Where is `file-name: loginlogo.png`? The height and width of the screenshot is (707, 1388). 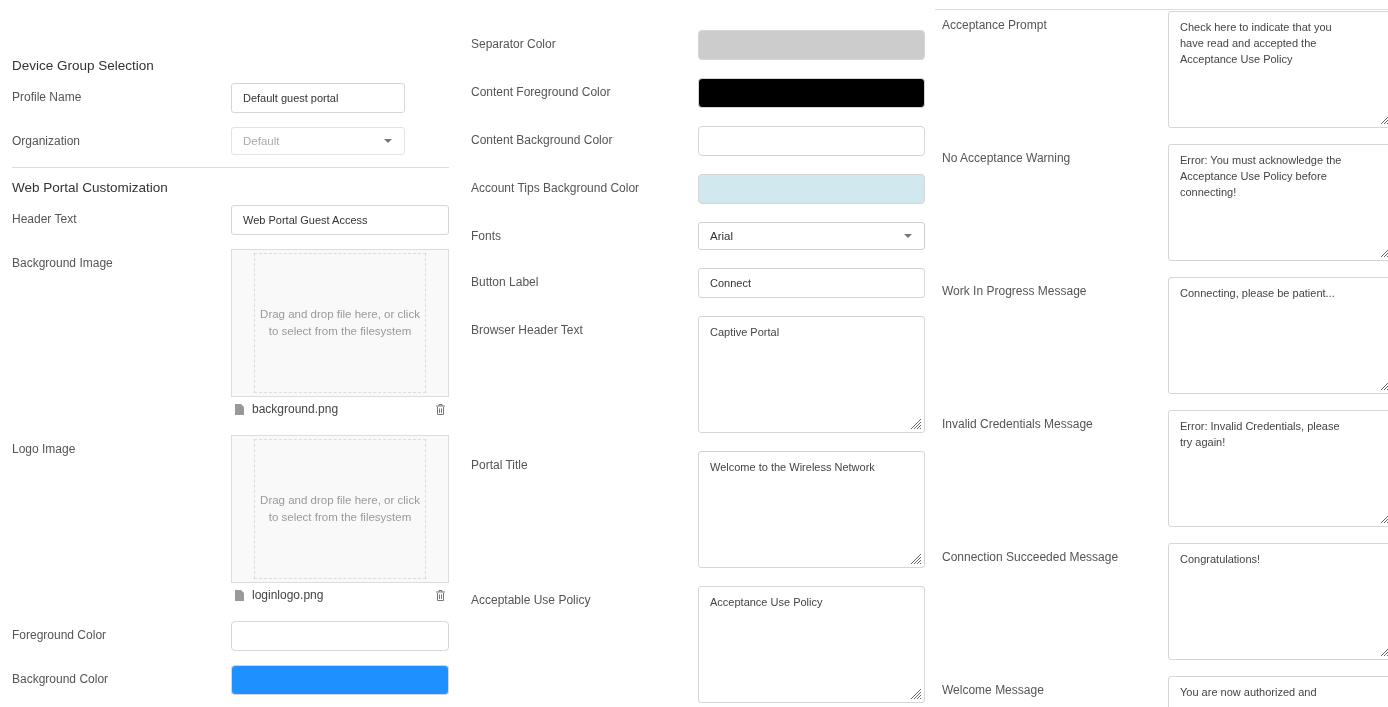 file-name: loginlogo.png is located at coordinates (288, 595).